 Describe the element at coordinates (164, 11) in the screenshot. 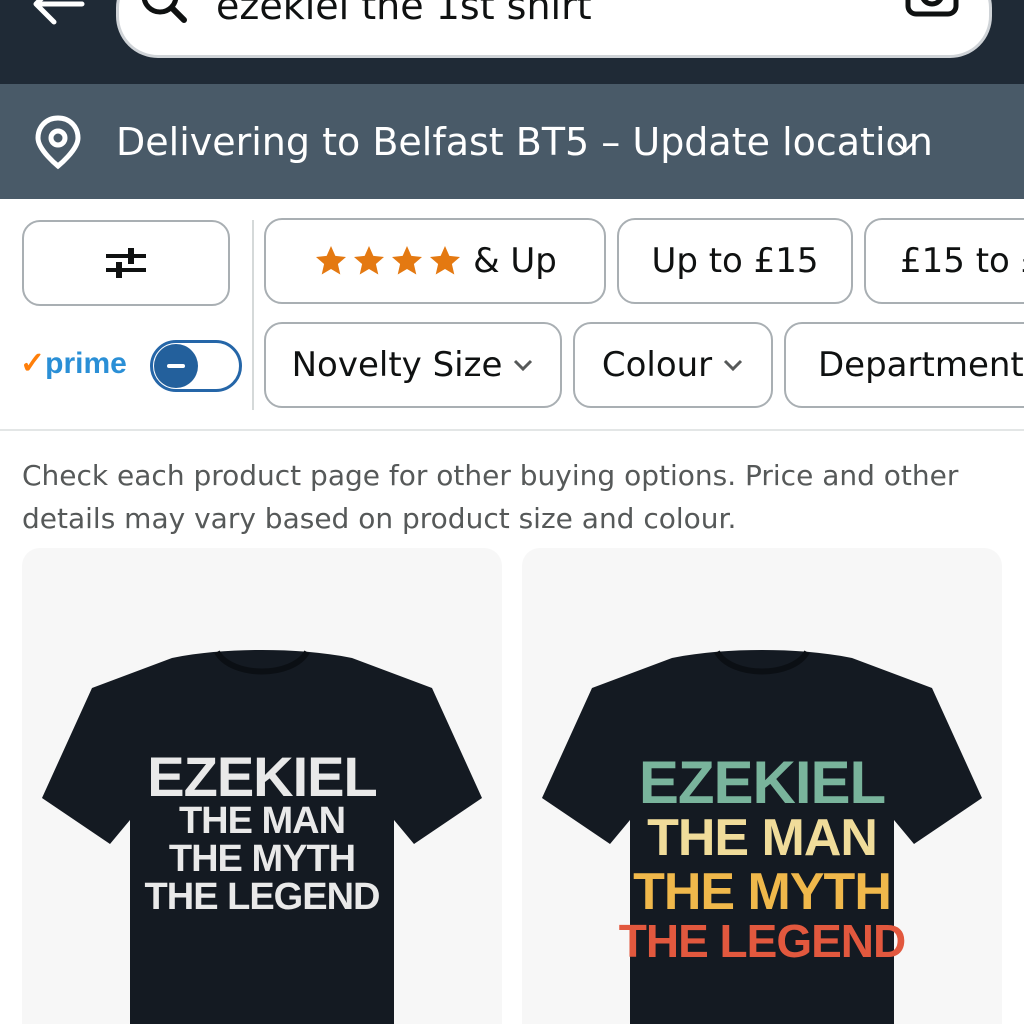

I see `search-icon` at that location.